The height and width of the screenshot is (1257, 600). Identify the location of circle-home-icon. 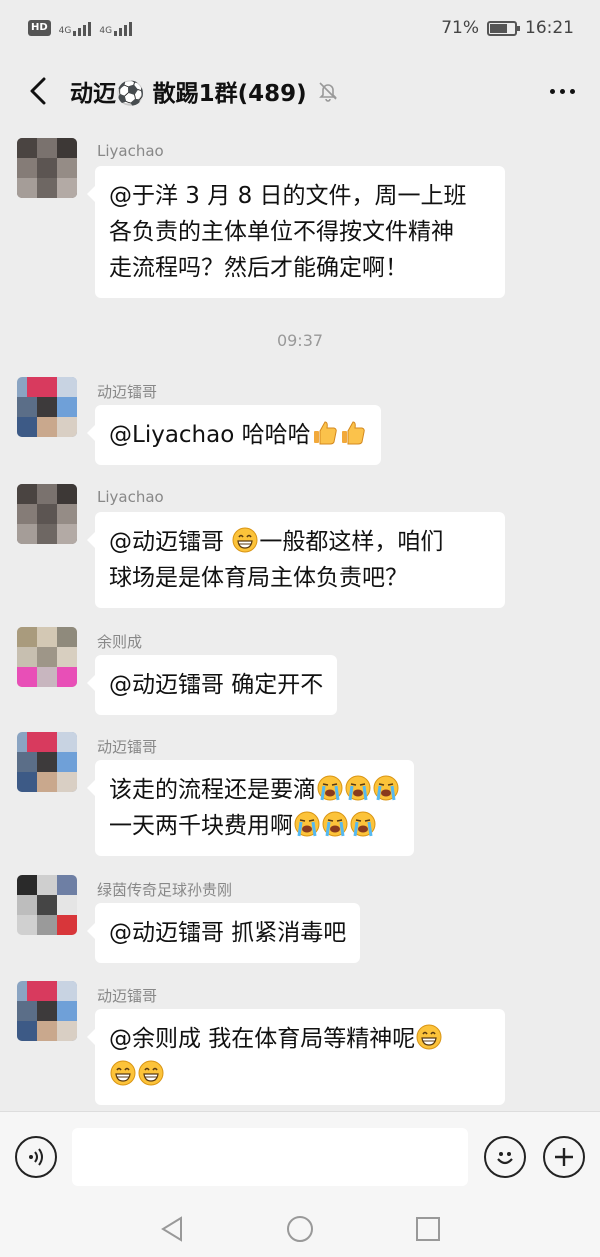
(300, 1229).